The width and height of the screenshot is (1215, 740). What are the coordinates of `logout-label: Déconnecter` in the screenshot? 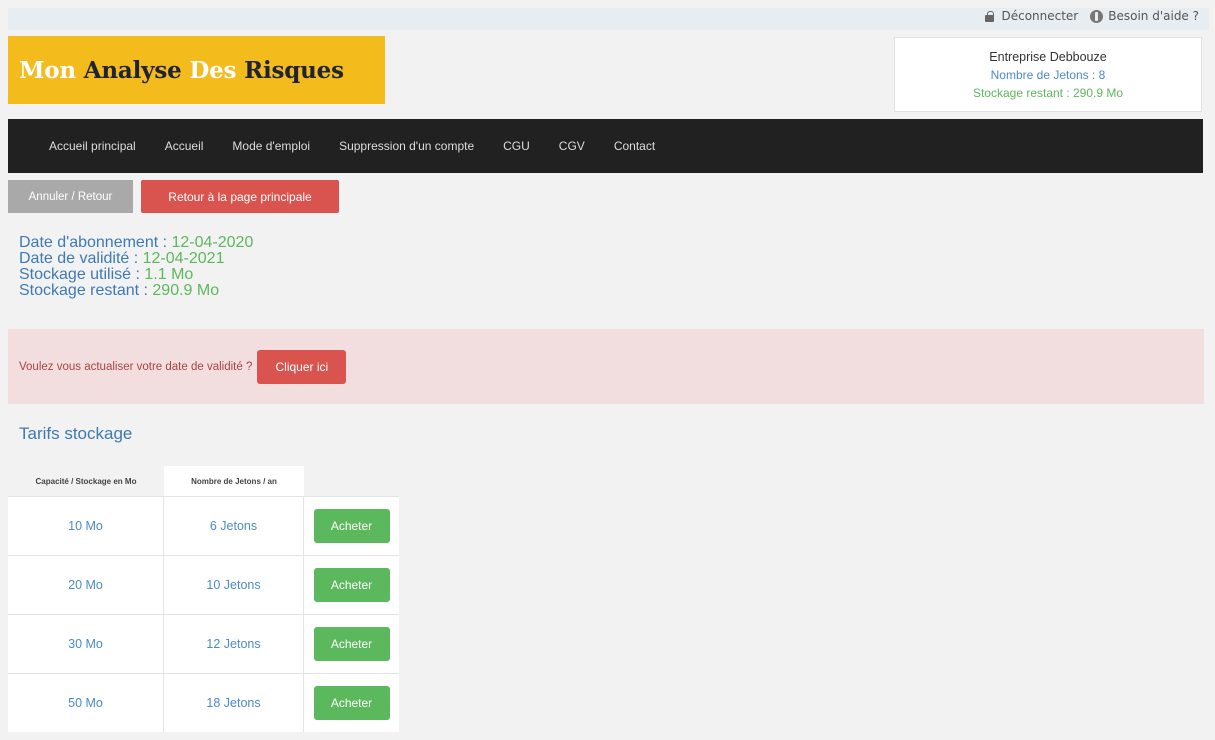 It's located at (1040, 16).